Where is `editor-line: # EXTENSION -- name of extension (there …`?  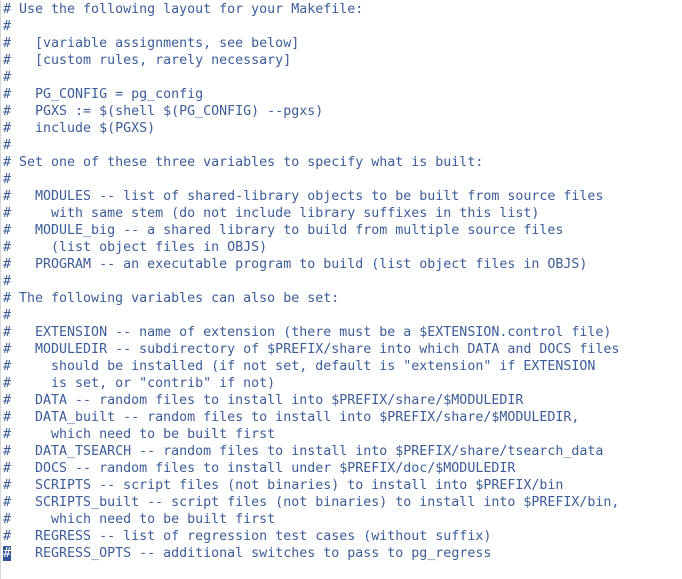 editor-line: # EXTENSION -- name of extension (there … is located at coordinates (311, 332).